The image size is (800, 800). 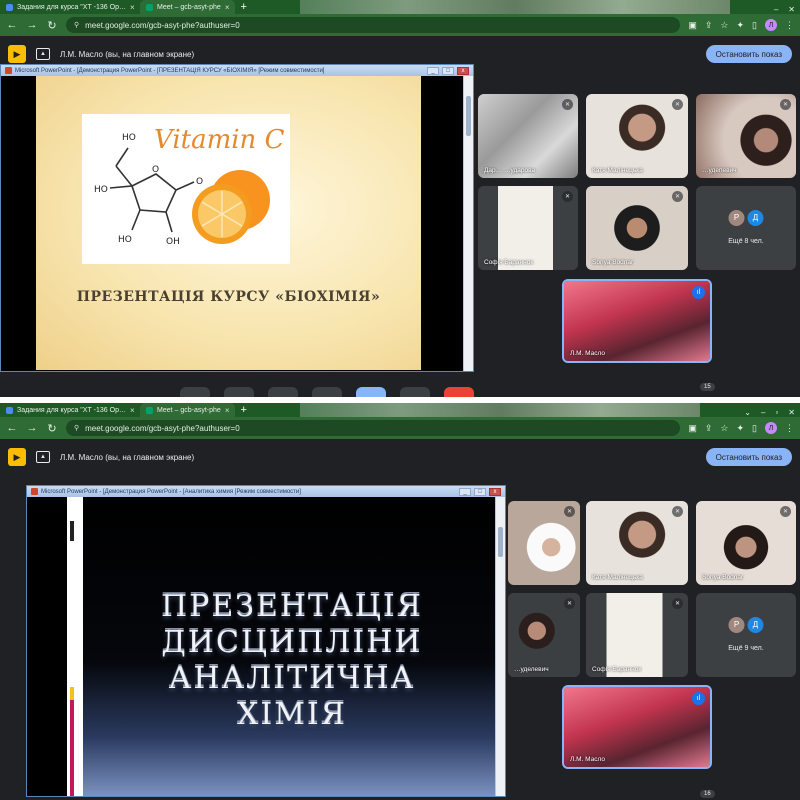 What do you see at coordinates (515, 7) in the screenshot?
I see `blurred-tabs` at bounding box center [515, 7].